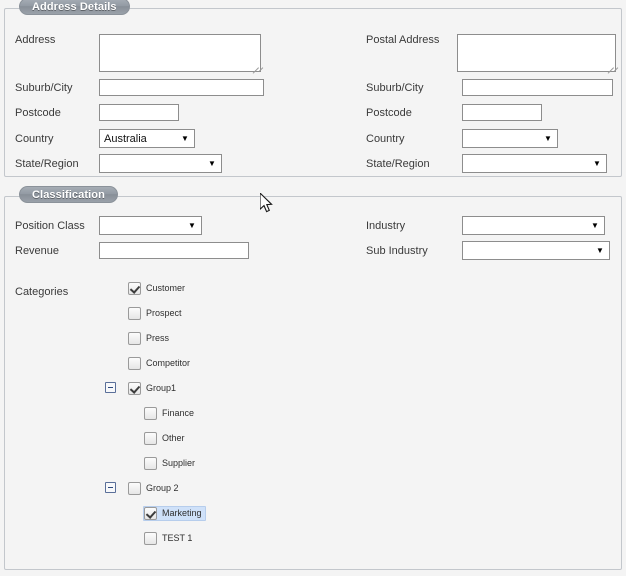 The height and width of the screenshot is (576, 626). Describe the element at coordinates (177, 538) in the screenshot. I see `tree-item-label: TEST 1` at that location.